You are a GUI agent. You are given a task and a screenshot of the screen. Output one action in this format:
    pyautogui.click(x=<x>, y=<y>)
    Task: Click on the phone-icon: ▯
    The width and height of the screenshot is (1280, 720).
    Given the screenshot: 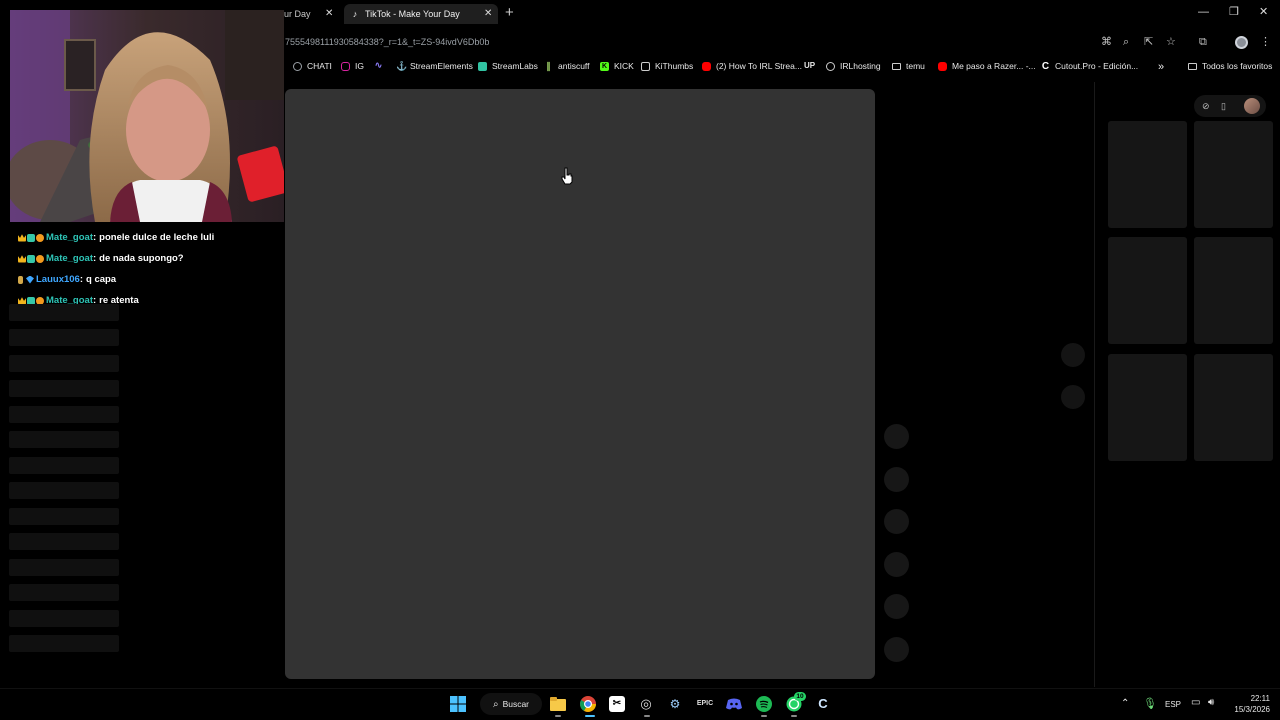 What is the action you would take?
    pyautogui.click(x=1223, y=106)
    